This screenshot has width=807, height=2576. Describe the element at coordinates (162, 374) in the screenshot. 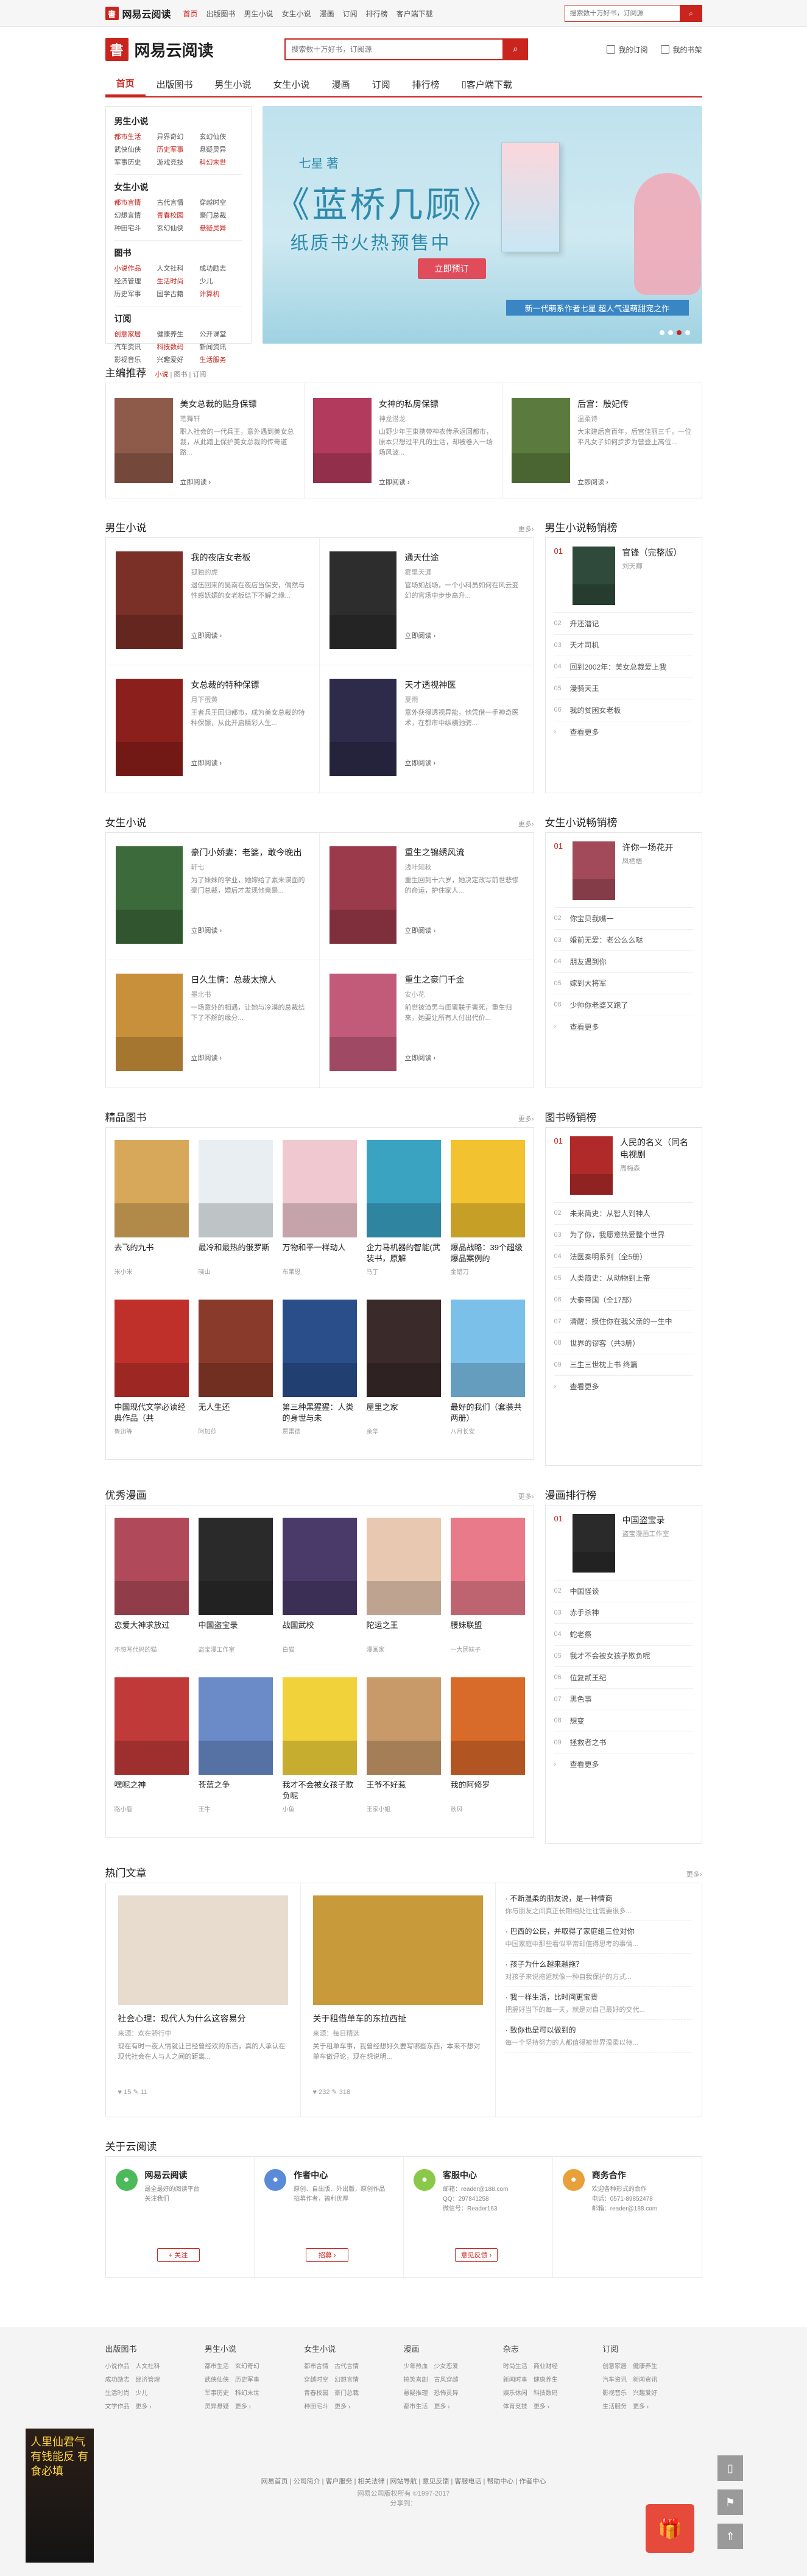

I see `tab-novel: 小说` at that location.